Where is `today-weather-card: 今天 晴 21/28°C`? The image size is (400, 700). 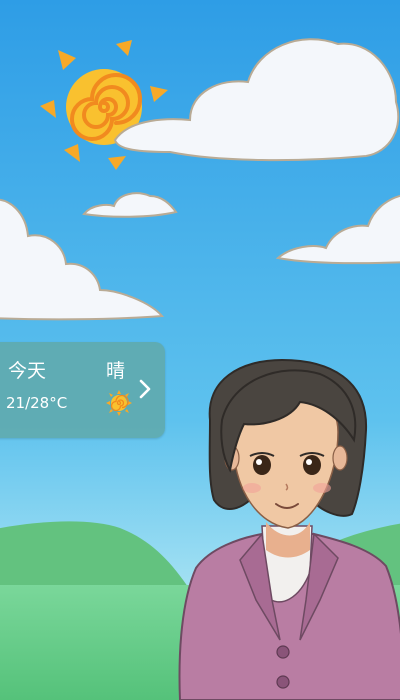
today-weather-card: 今天 晴 21/28°C is located at coordinates (82, 390).